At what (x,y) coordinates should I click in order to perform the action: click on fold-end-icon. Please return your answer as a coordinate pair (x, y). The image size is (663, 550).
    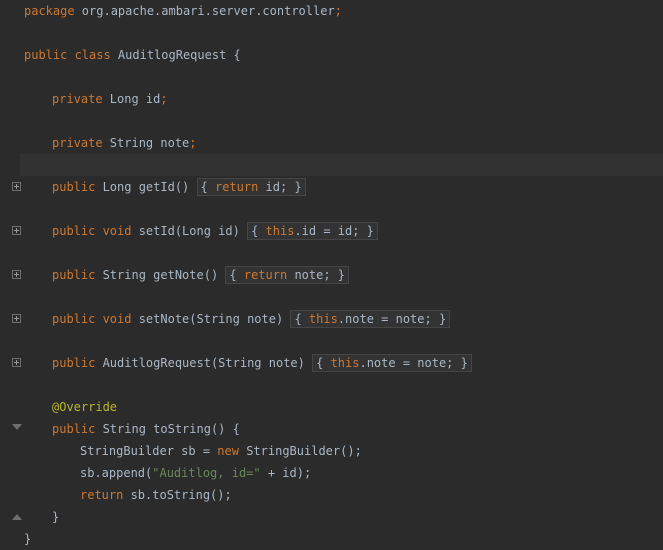
    Looking at the image, I should click on (17, 516).